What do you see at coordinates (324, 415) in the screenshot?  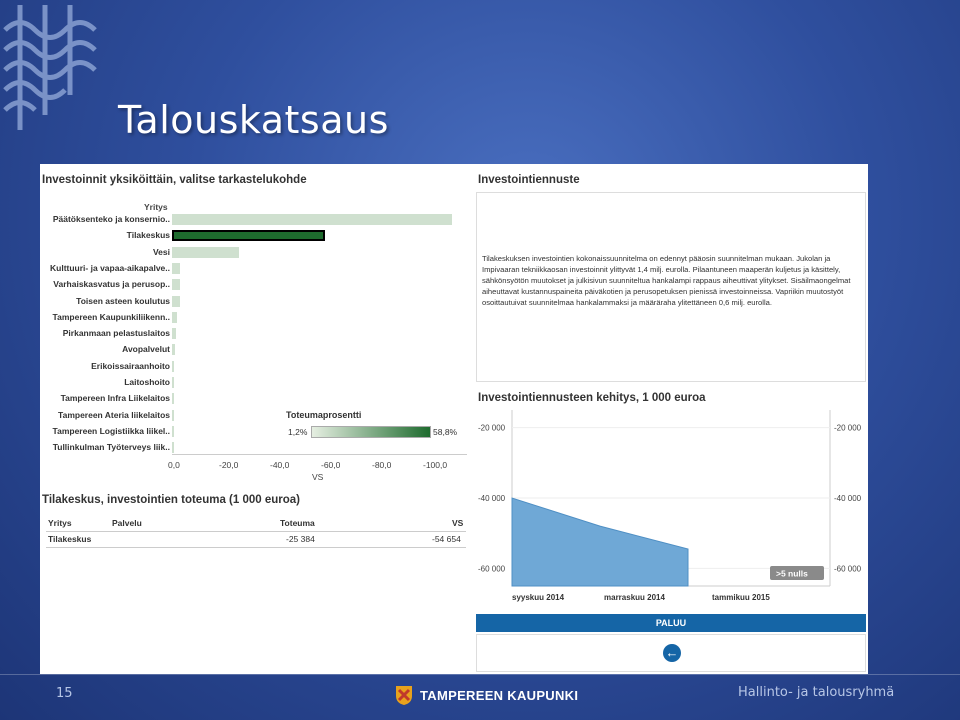 I see `legend-title: Toteumaprosentti` at bounding box center [324, 415].